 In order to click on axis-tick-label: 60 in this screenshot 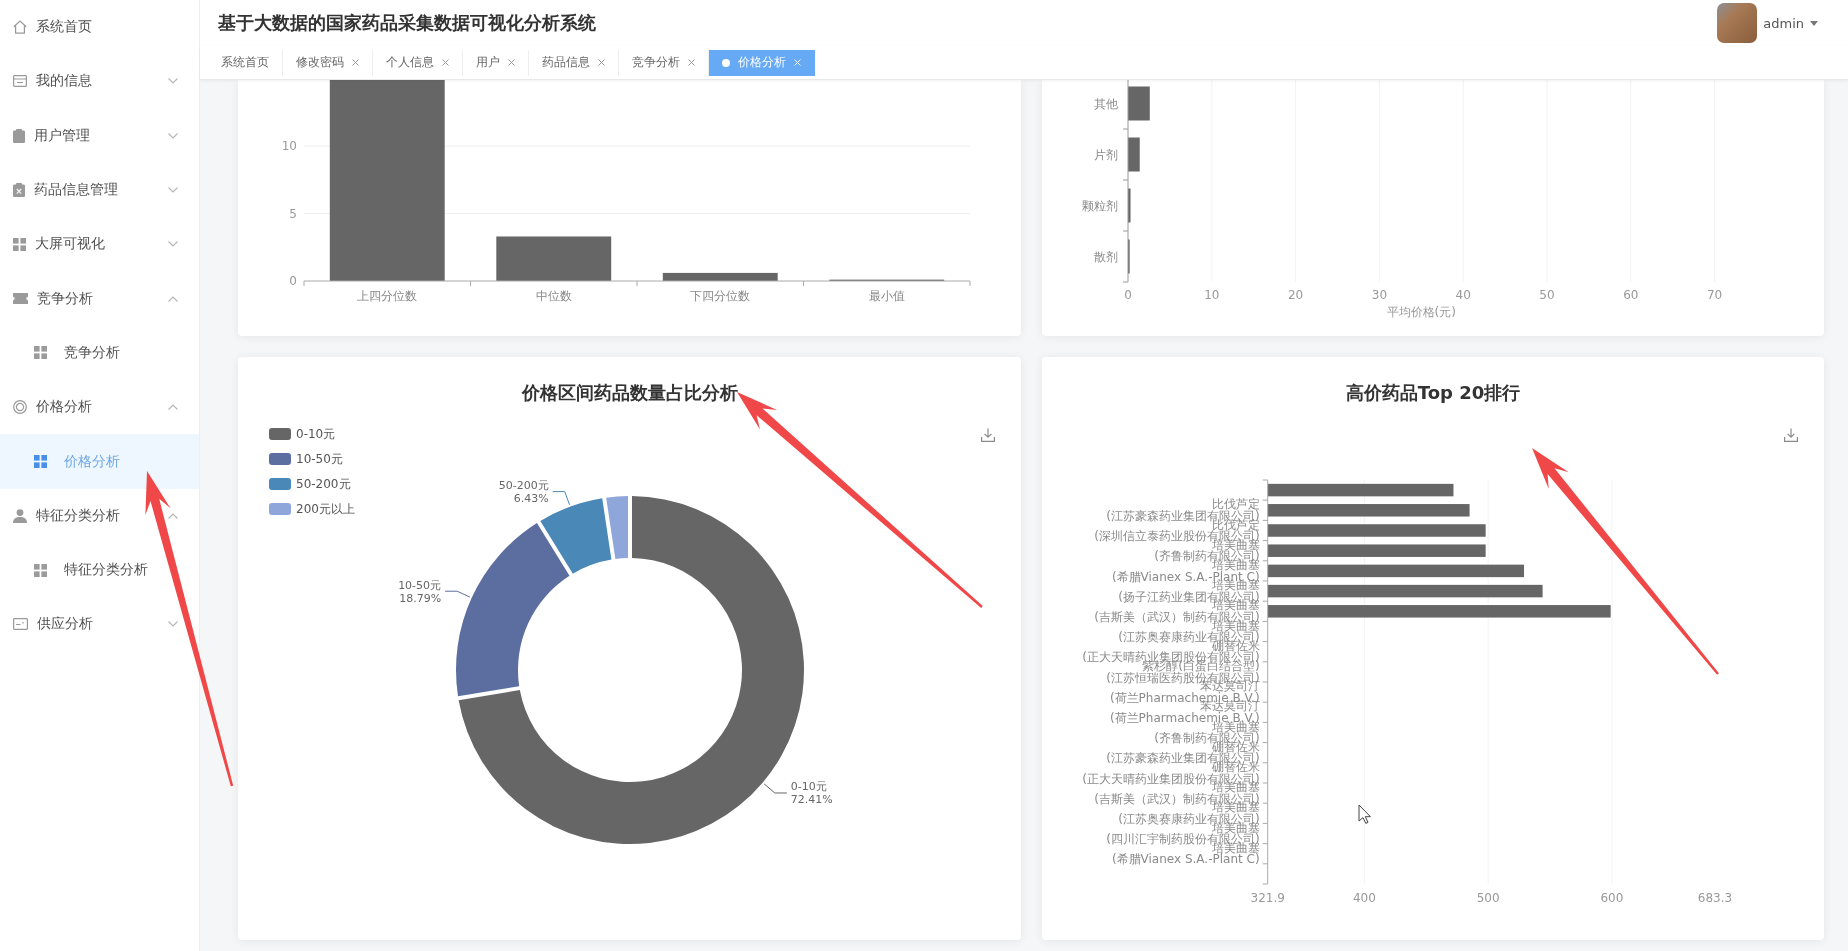, I will do `click(1630, 295)`.